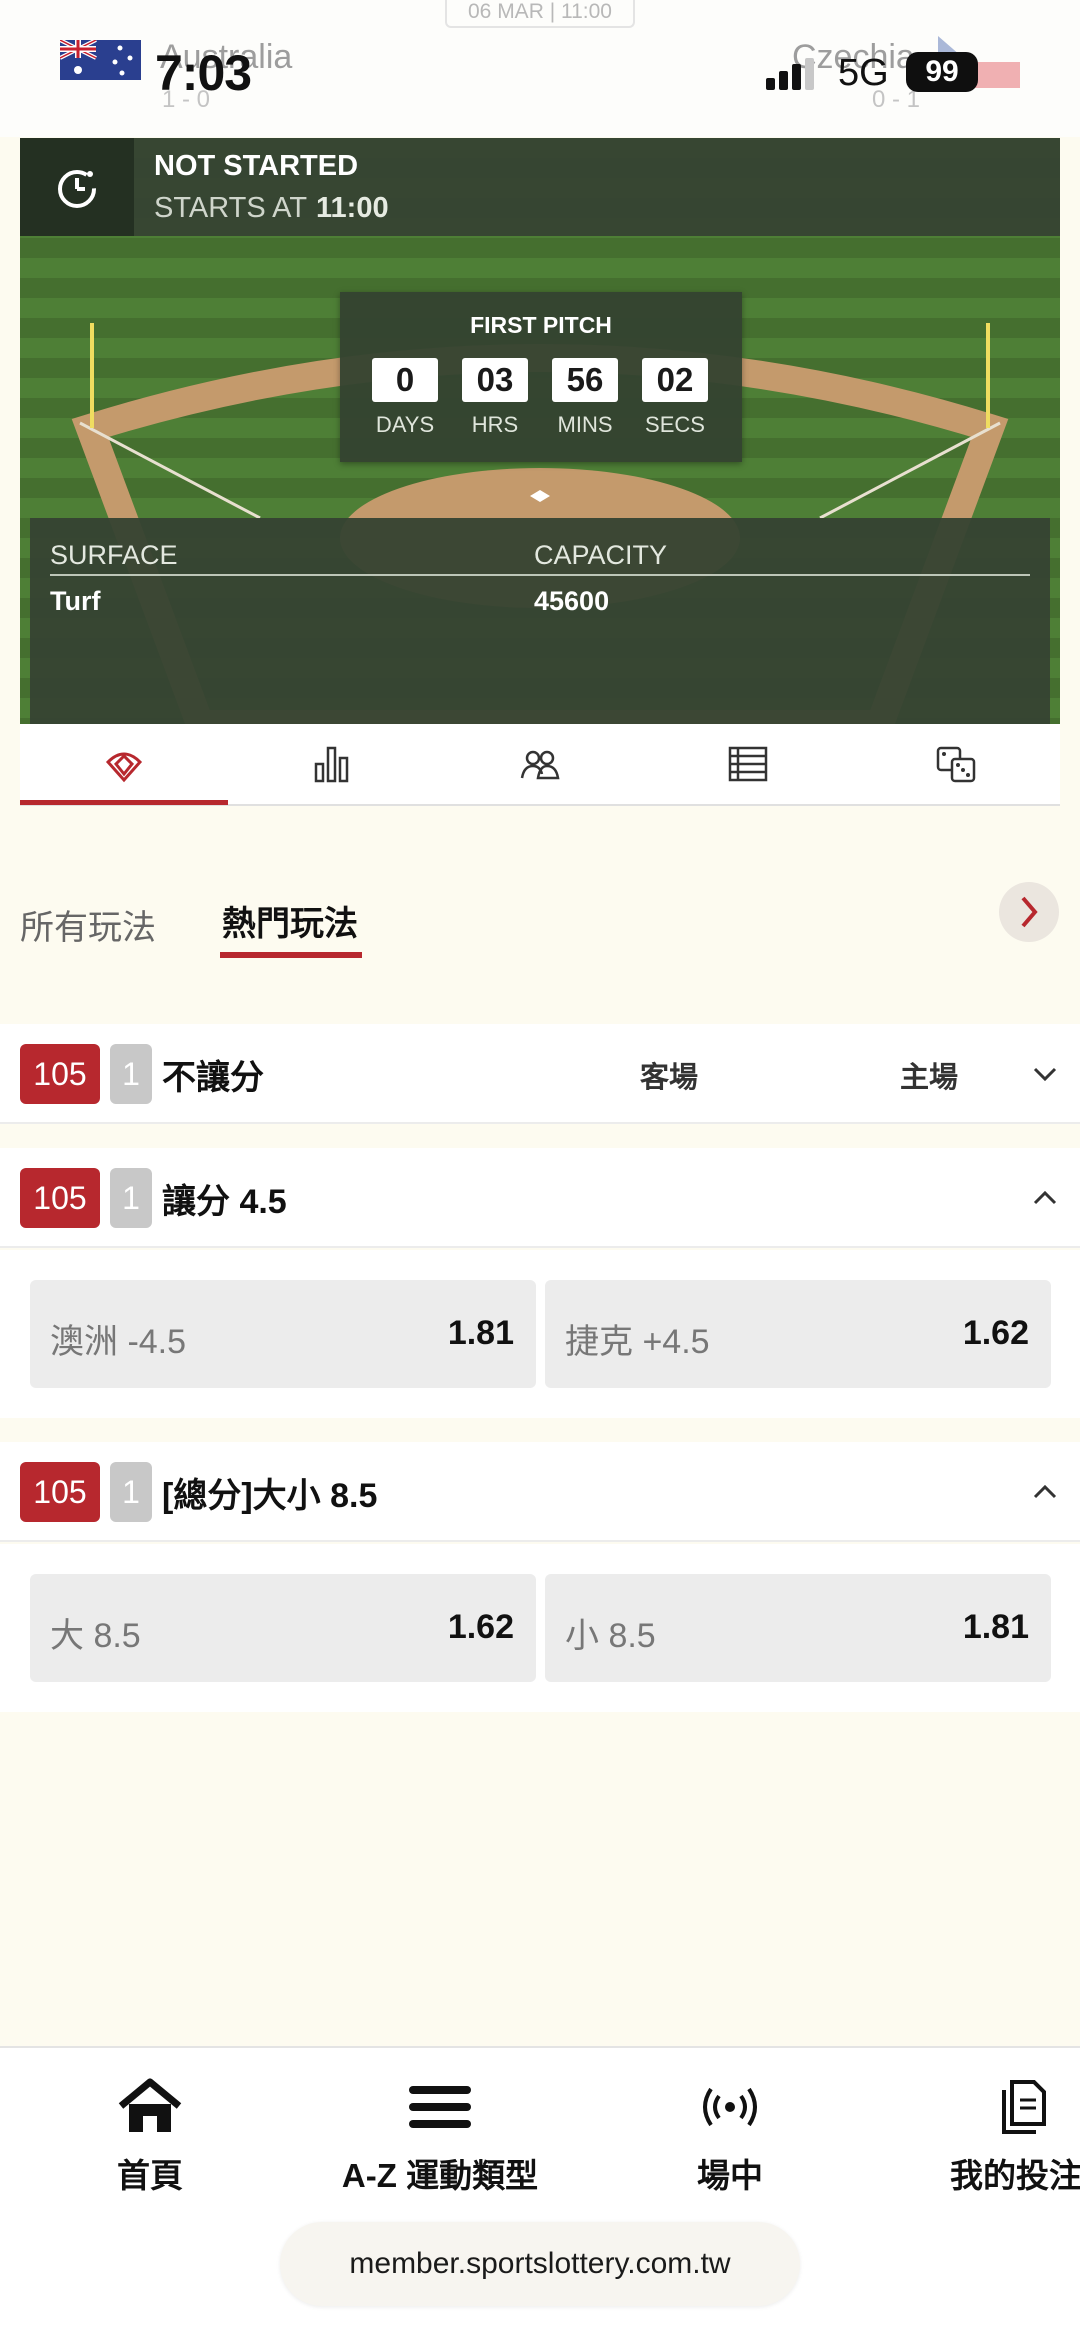 The height and width of the screenshot is (2341, 1080). What do you see at coordinates (610, 1636) in the screenshot?
I see `odds-label: 小 8.5` at bounding box center [610, 1636].